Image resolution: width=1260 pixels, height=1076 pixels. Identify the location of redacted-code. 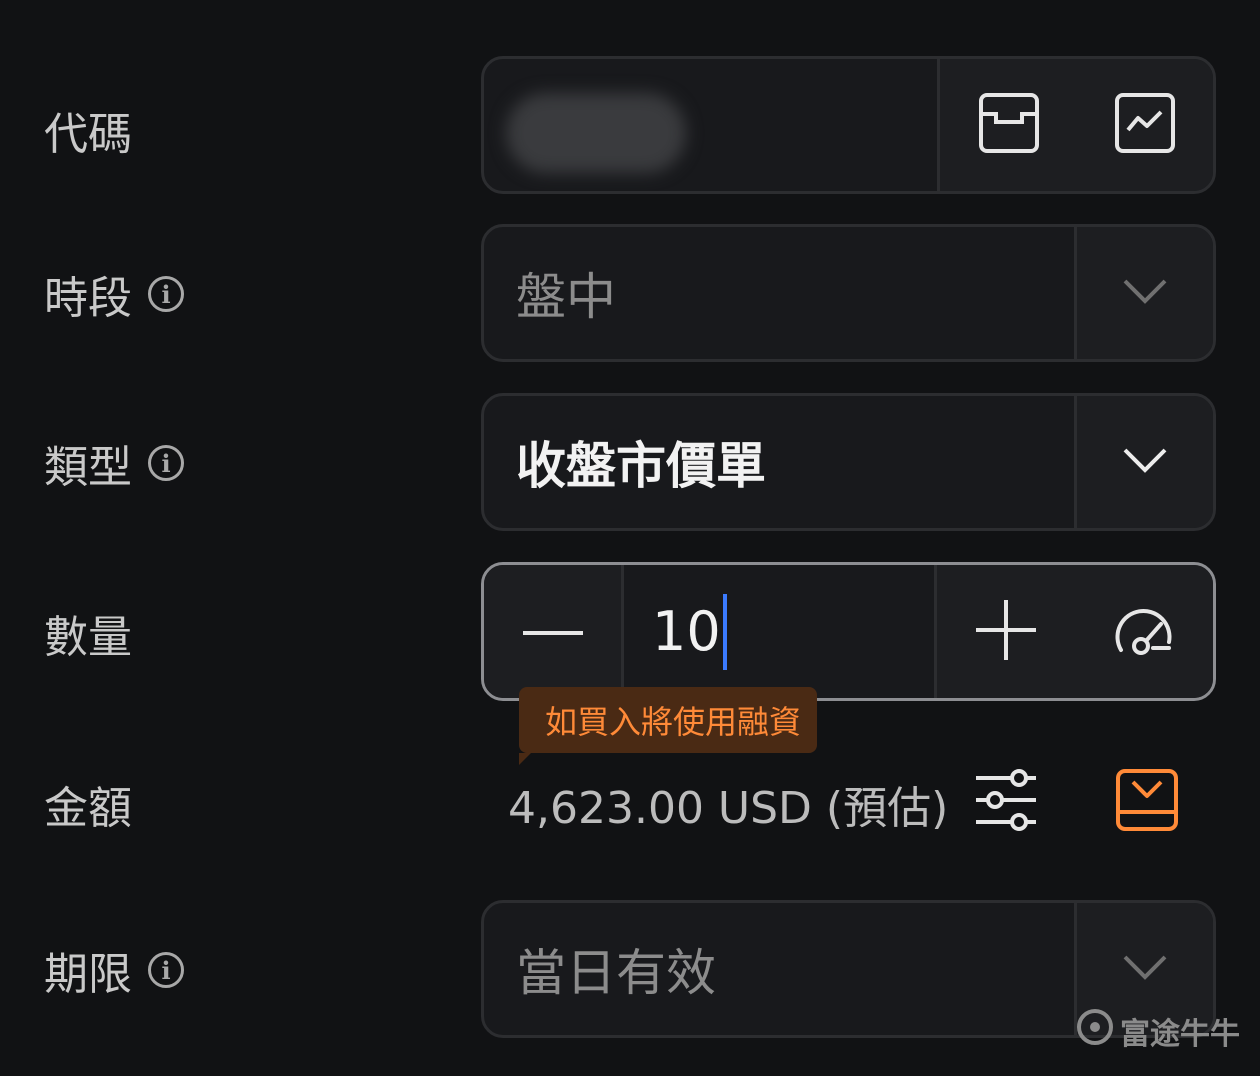
(596, 133).